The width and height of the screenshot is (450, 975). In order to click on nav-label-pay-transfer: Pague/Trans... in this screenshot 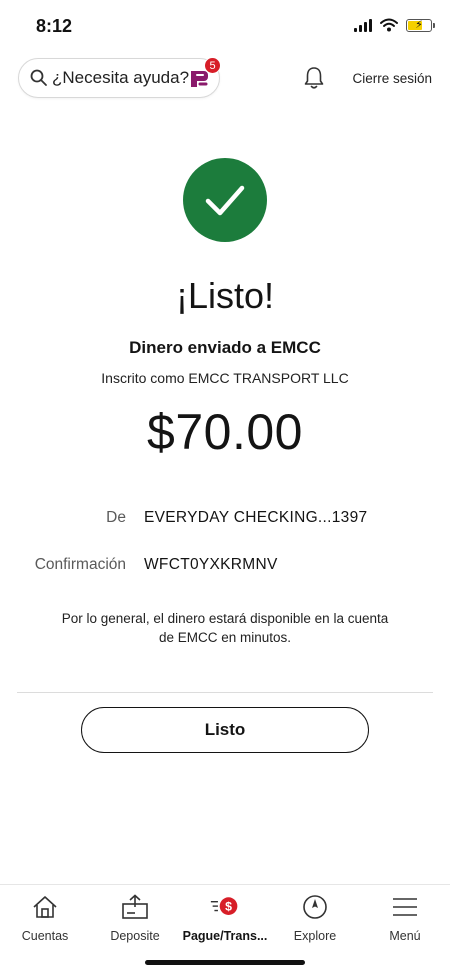, I will do `click(225, 936)`.